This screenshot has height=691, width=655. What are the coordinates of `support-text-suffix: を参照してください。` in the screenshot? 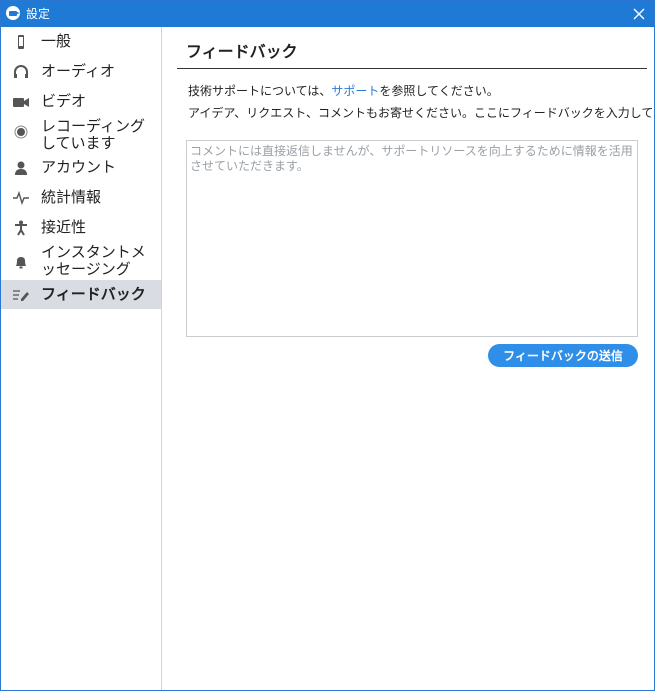 It's located at (439, 91).